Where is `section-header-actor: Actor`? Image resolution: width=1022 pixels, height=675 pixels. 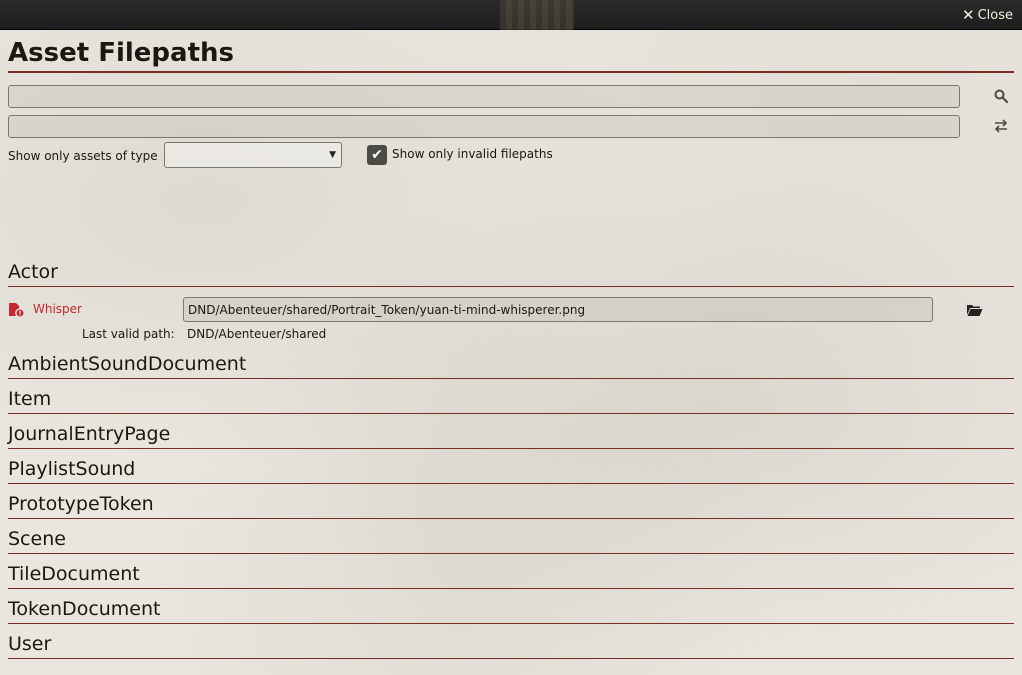
section-header-actor: Actor is located at coordinates (511, 273).